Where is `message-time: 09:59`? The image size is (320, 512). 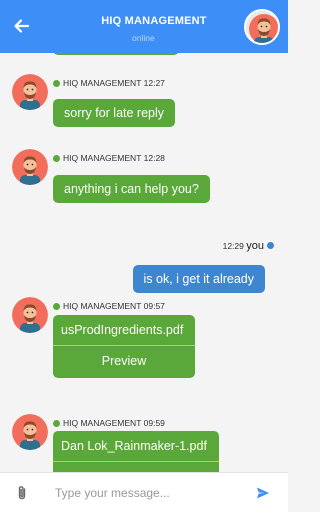
message-time: 09:59 is located at coordinates (154, 423).